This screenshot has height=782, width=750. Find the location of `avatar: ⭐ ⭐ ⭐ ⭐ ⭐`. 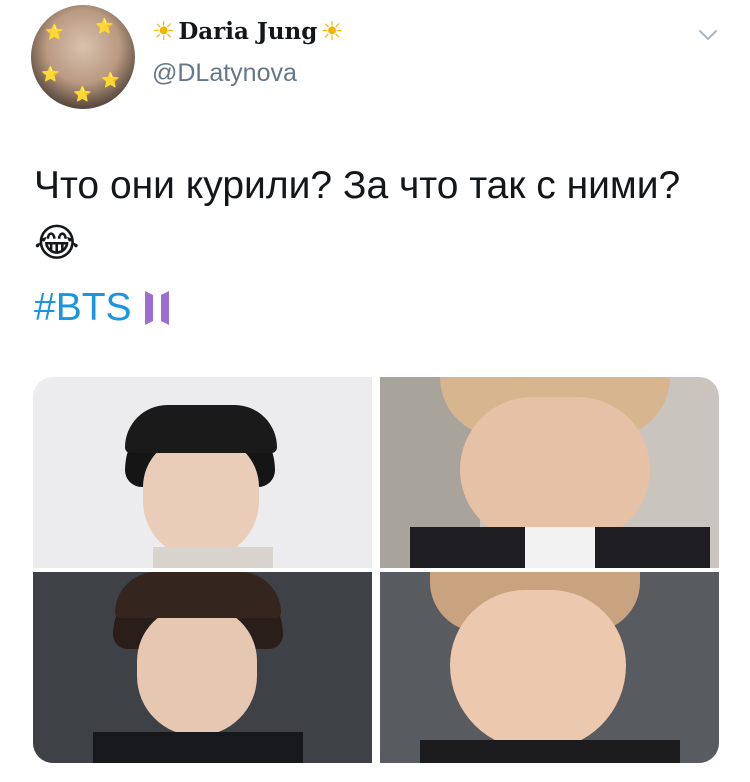

avatar: ⭐ ⭐ ⭐ ⭐ ⭐ is located at coordinates (83, 57).